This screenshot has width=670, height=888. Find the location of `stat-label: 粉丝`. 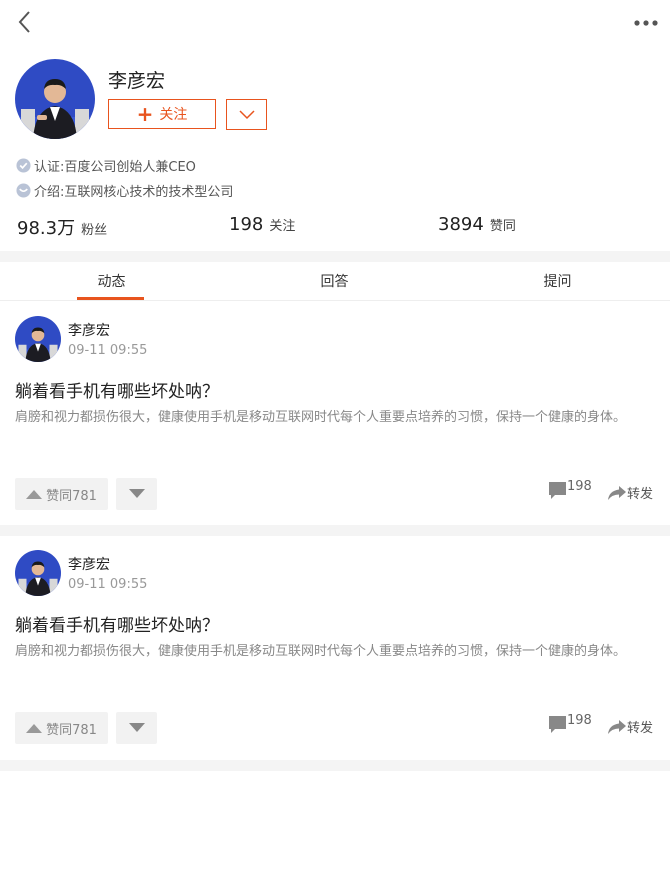

stat-label: 粉丝 is located at coordinates (94, 230).